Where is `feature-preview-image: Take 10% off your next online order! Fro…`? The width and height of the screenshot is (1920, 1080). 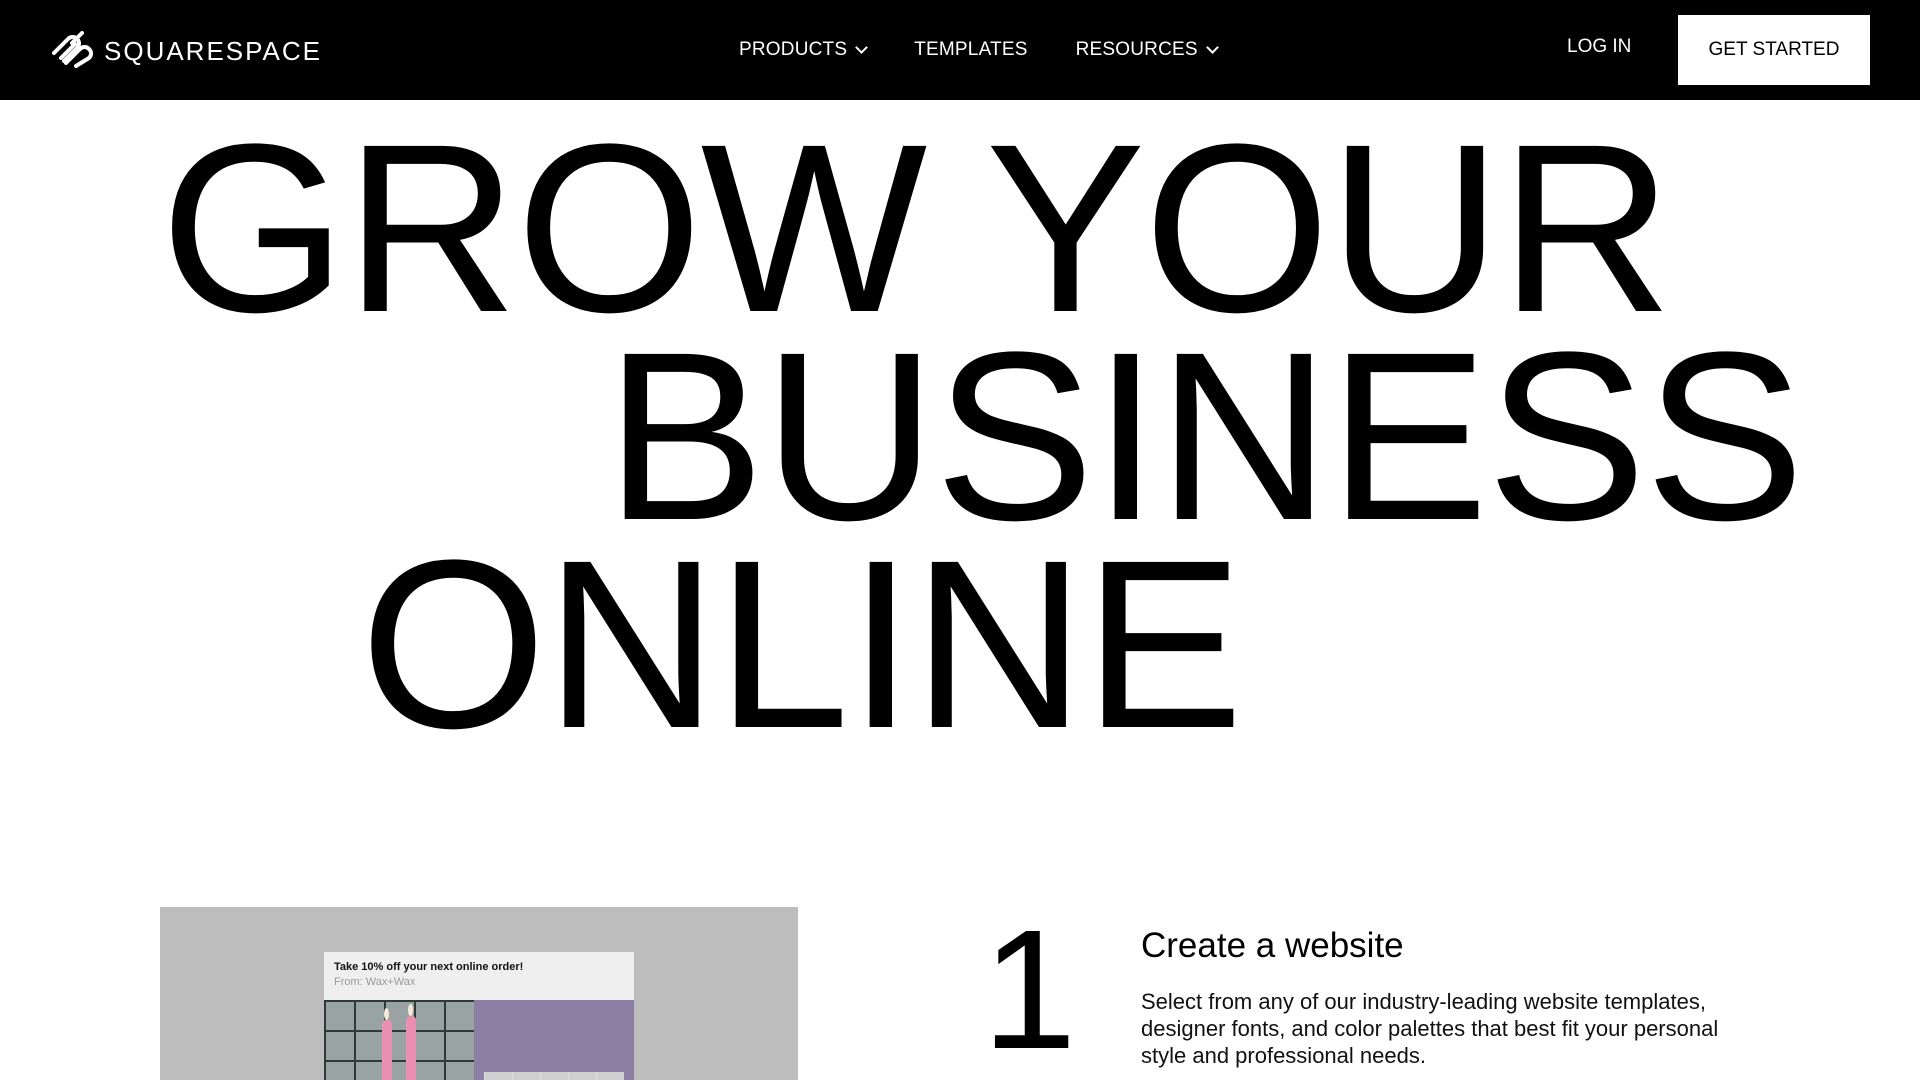 feature-preview-image: Take 10% off your next online order! Fro… is located at coordinates (479, 993).